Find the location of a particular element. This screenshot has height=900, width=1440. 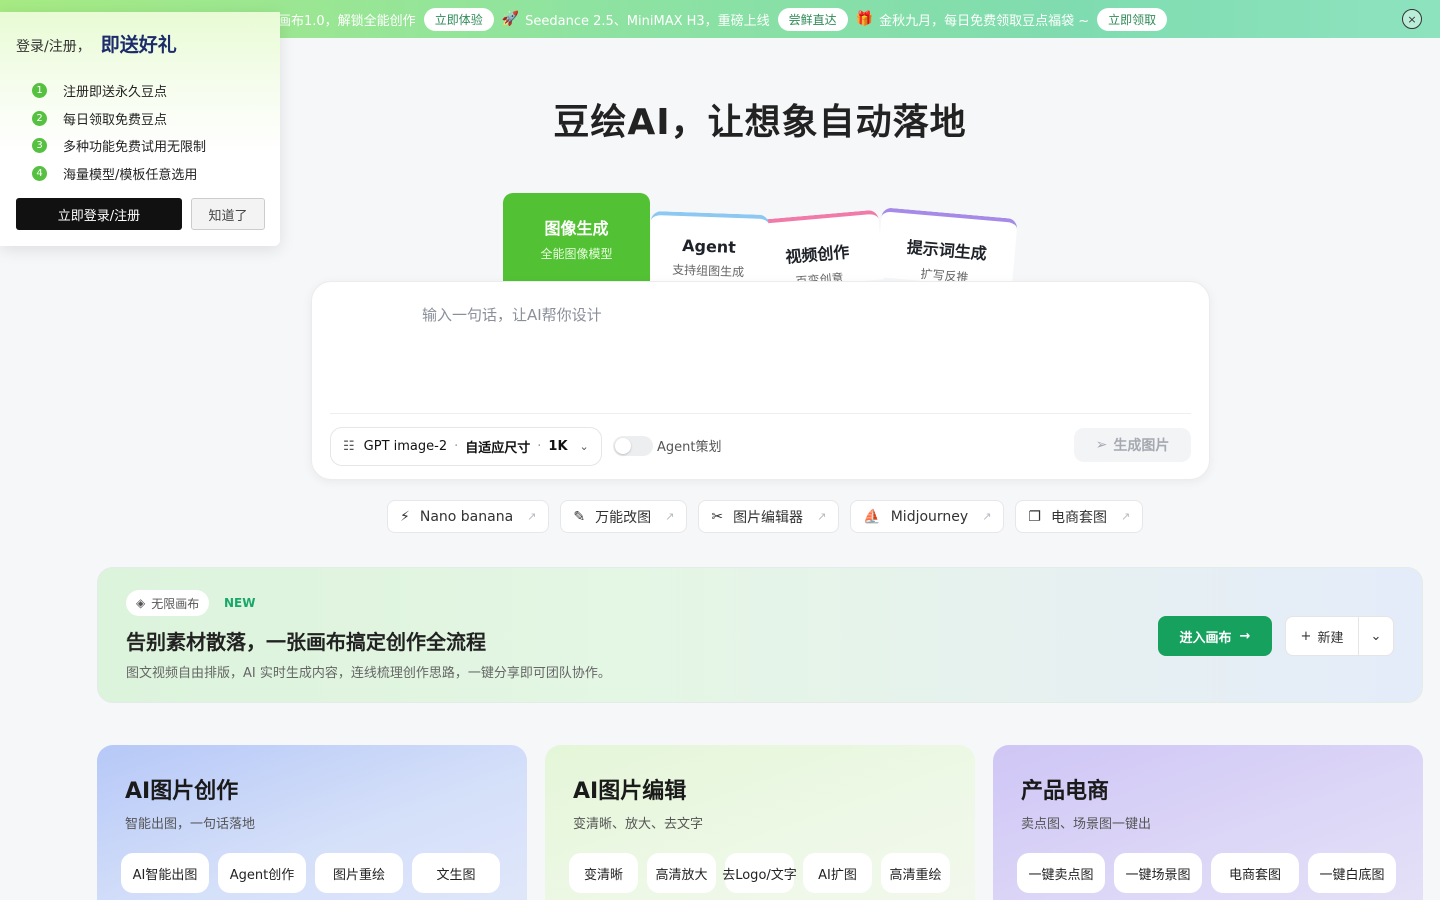

new-canvas-button: + 新建 is located at coordinates (1322, 636).